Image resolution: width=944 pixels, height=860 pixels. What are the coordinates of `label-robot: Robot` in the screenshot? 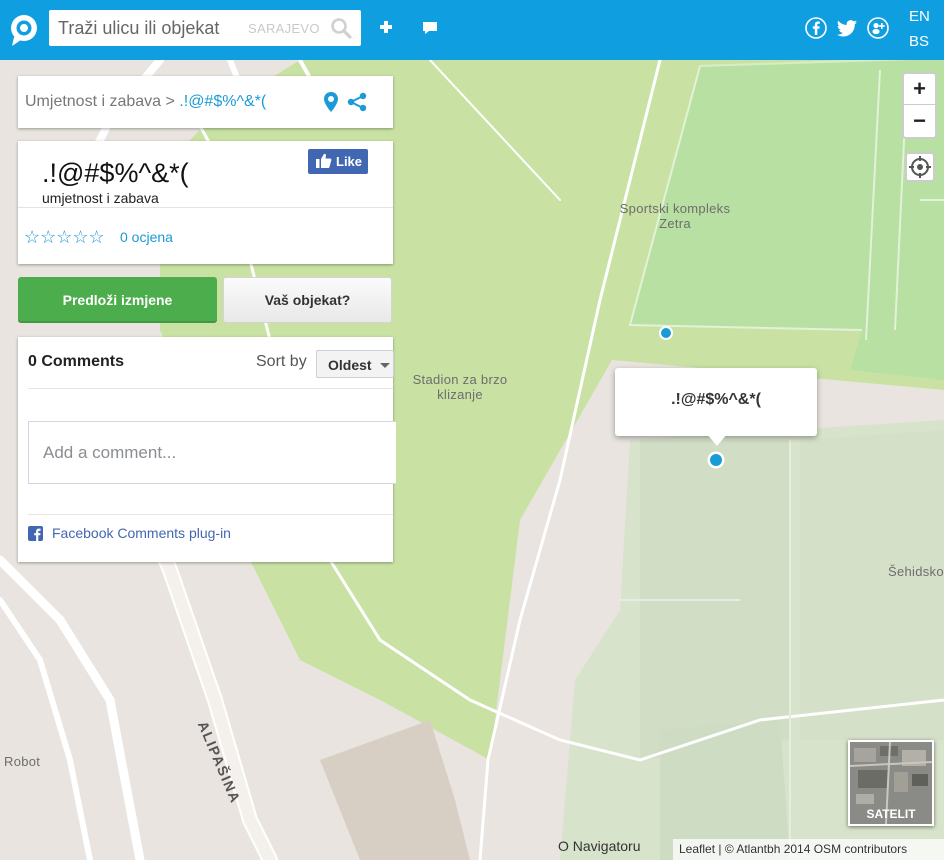 It's located at (22, 761).